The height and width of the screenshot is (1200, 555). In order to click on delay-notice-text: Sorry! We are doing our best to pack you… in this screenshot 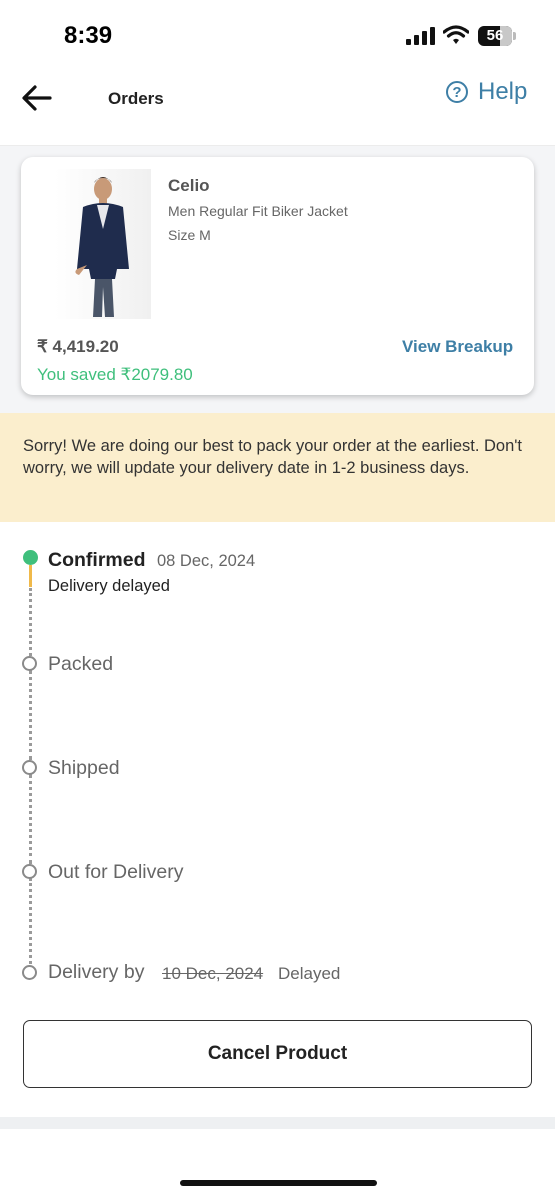, I will do `click(273, 457)`.